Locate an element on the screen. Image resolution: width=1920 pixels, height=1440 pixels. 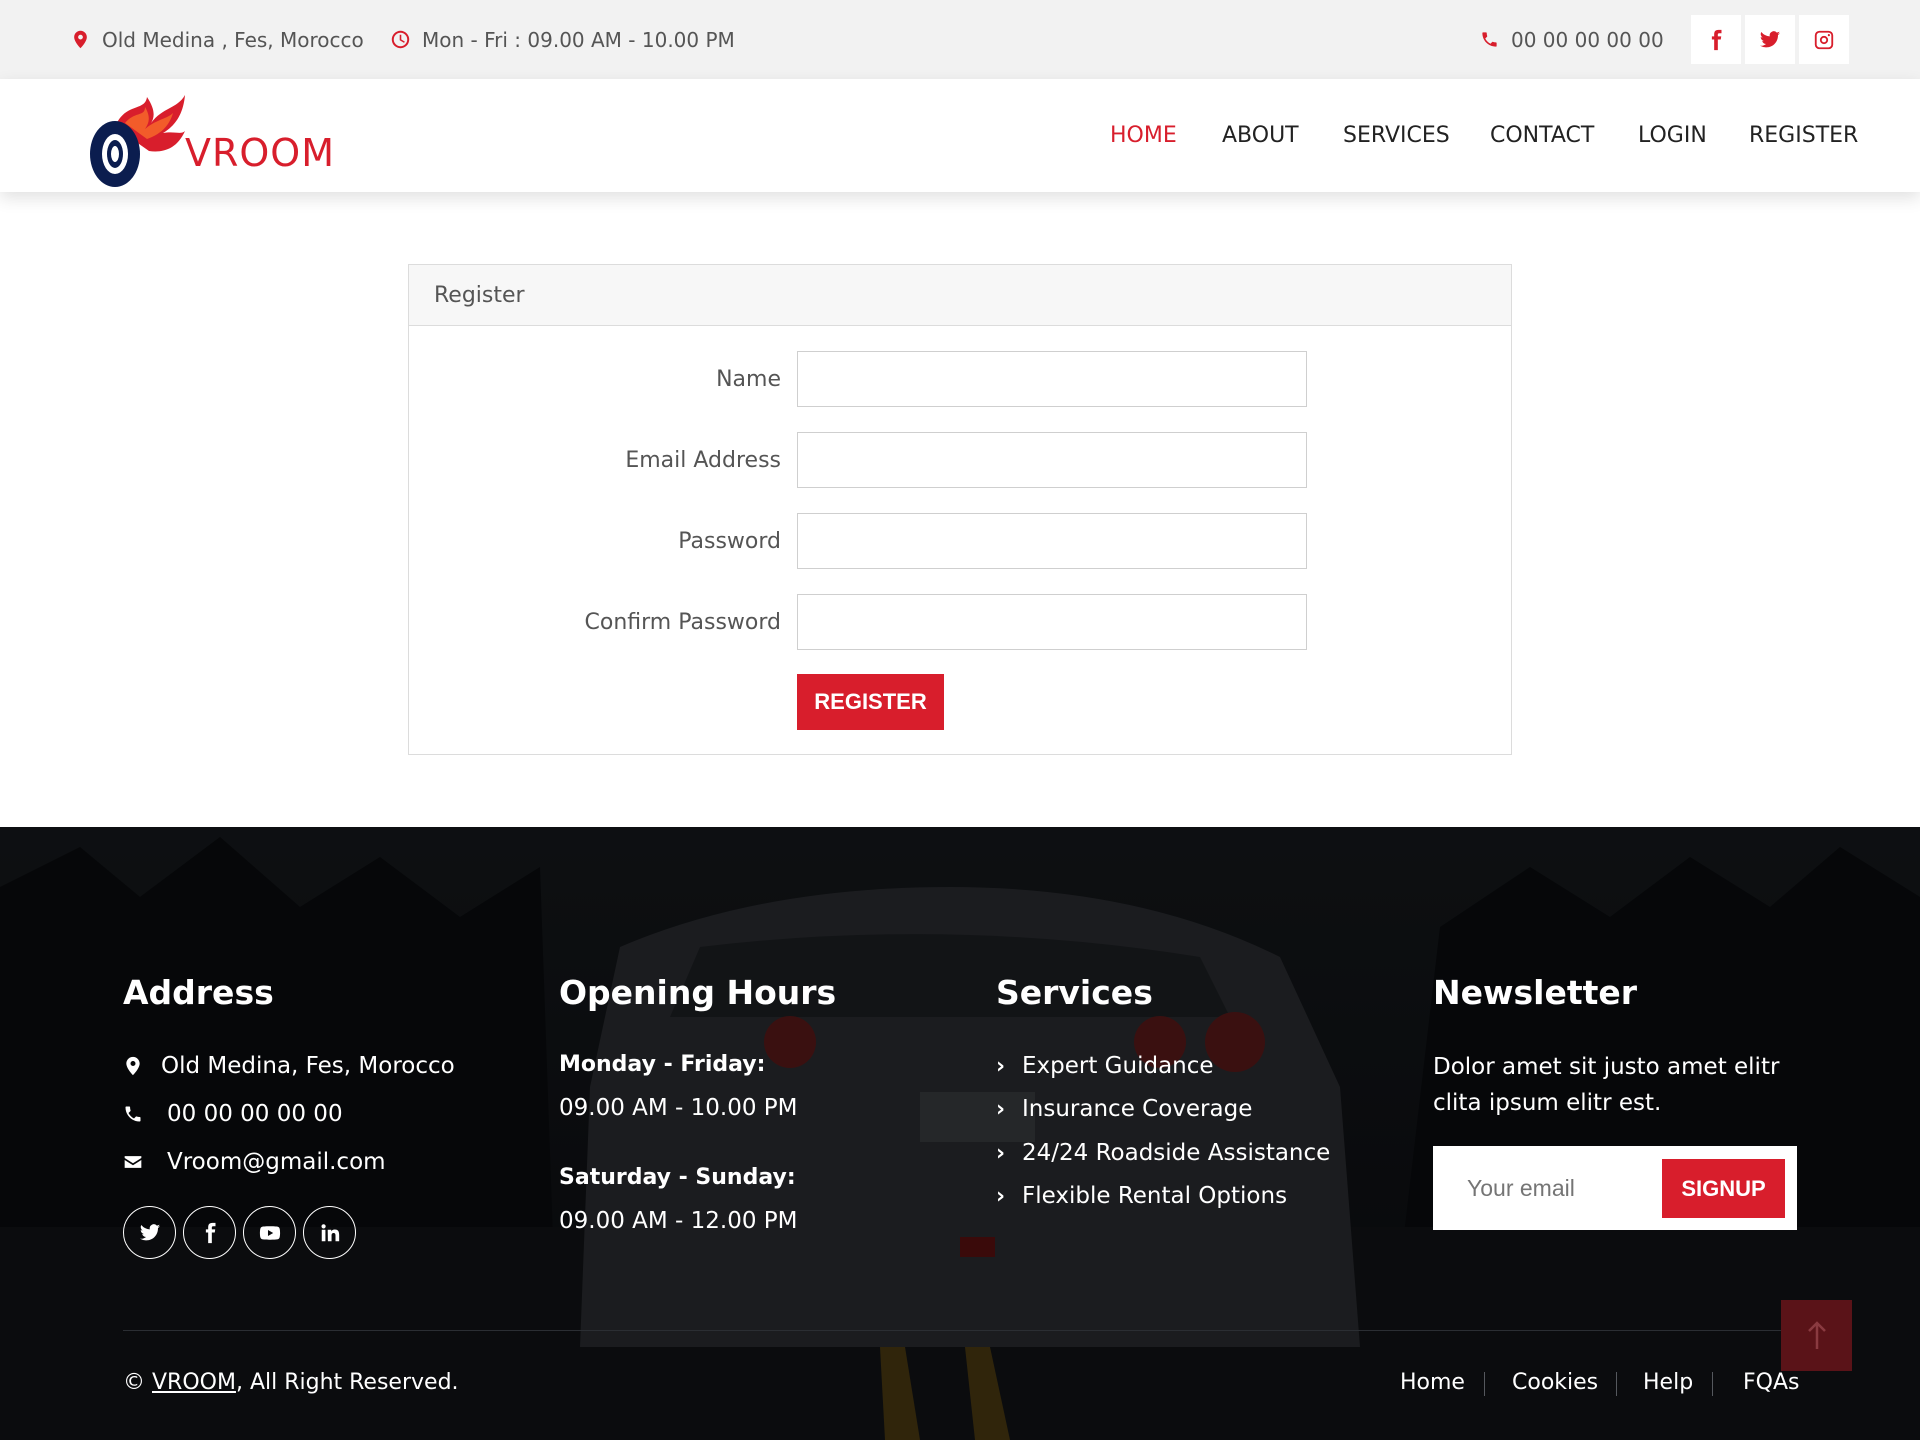
newsletter-signup-button: SIGNUP is located at coordinates (1723, 1188).